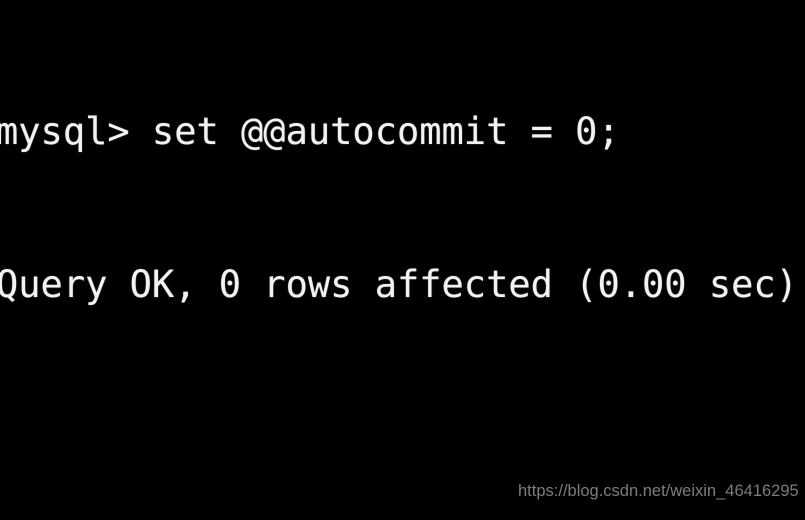 This screenshot has height=520, width=805. Describe the element at coordinates (310, 131) in the screenshot. I see `terminal-line-1: mysql> set @@autocommit = 0;` at that location.